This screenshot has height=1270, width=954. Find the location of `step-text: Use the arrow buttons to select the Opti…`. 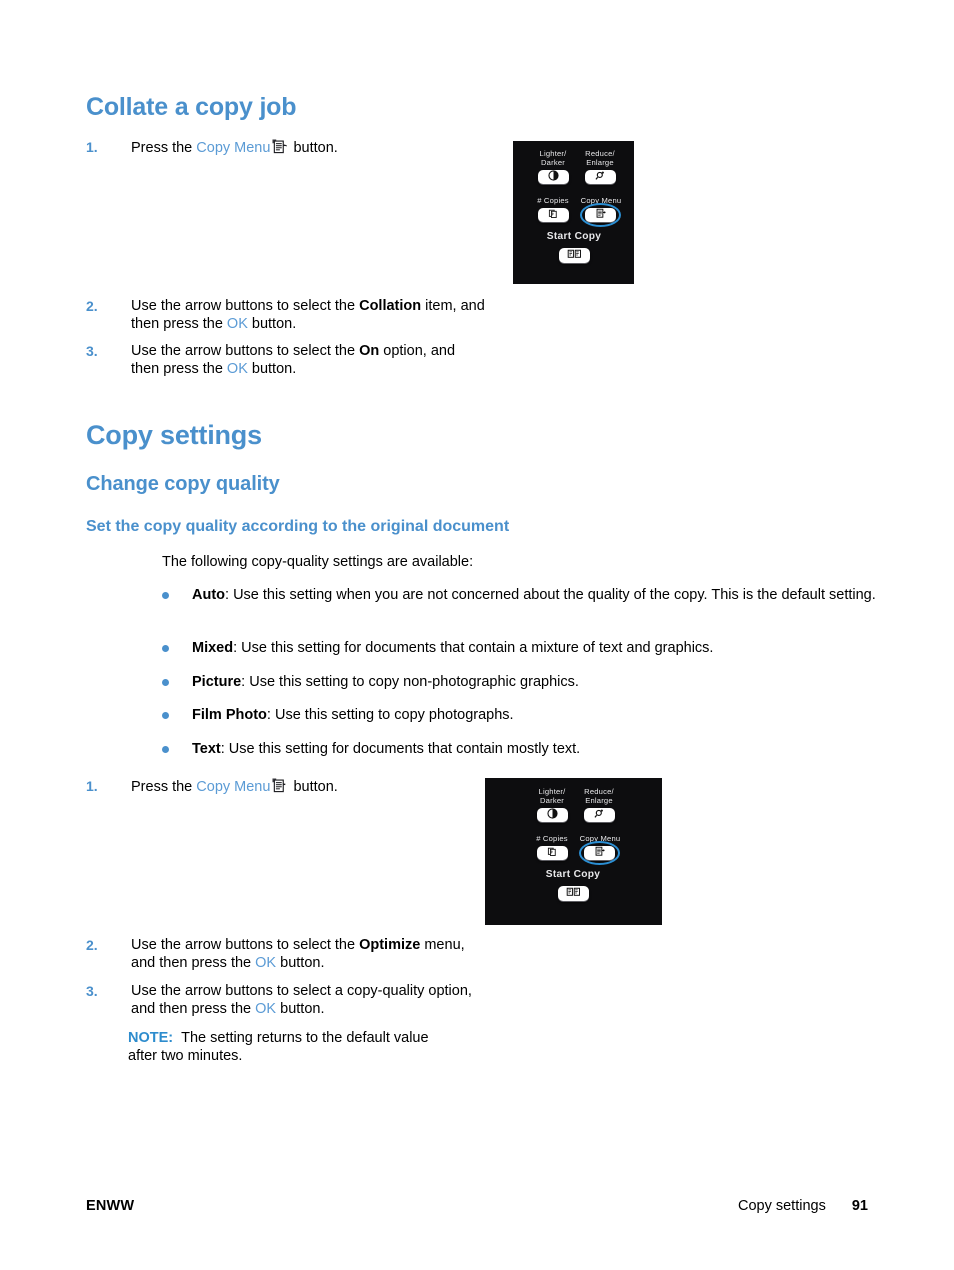

step-text: Use the arrow buttons to select the Opti… is located at coordinates (308, 954).